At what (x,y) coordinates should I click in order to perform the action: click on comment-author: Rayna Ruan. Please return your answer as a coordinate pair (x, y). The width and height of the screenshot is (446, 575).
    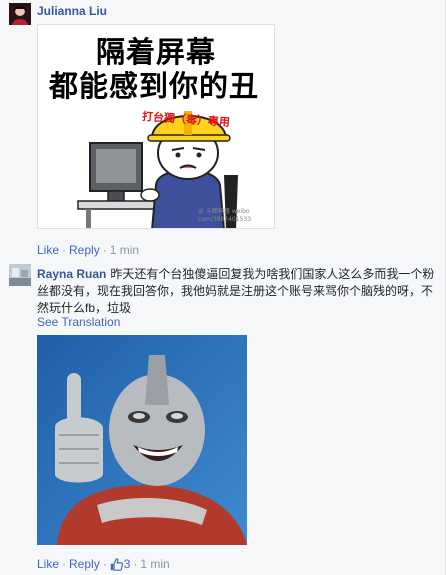
    Looking at the image, I should click on (71, 274).